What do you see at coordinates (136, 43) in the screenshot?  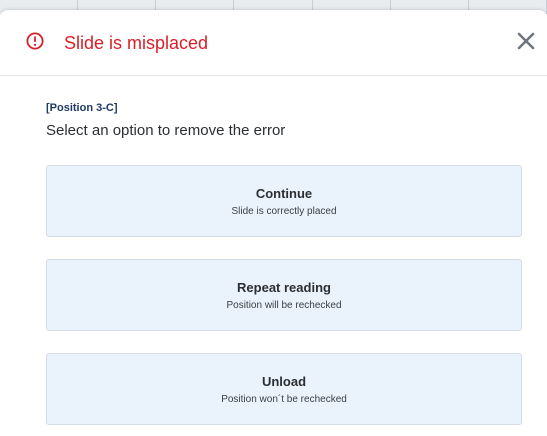 I see `dialog-title: Slide is misplaced` at bounding box center [136, 43].